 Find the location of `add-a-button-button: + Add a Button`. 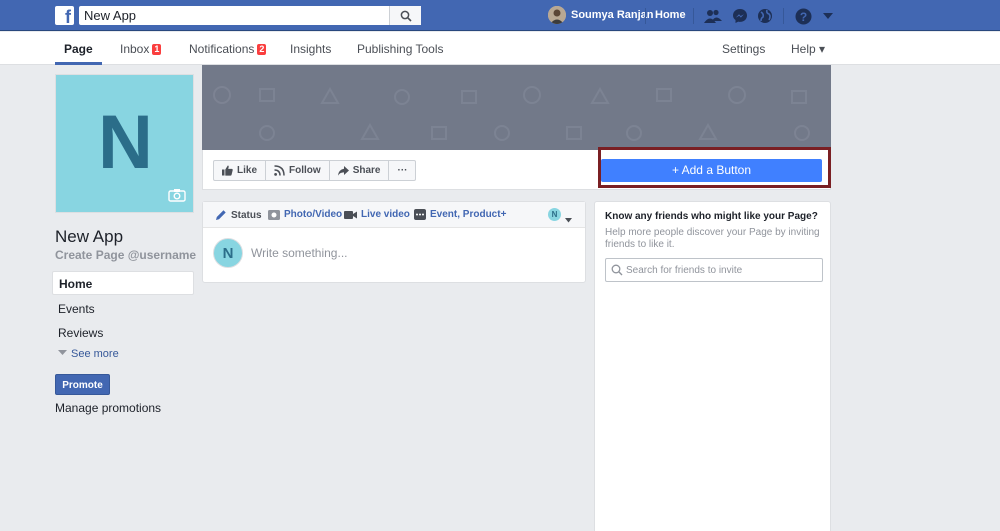

add-a-button-button: + Add a Button is located at coordinates (711, 170).